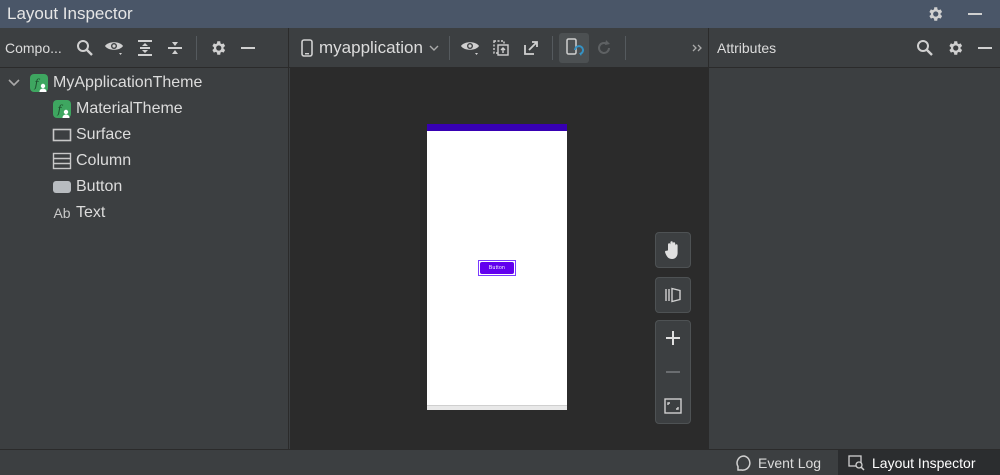  What do you see at coordinates (128, 82) in the screenshot?
I see `tree-item-label: MyApplicationTheme` at bounding box center [128, 82].